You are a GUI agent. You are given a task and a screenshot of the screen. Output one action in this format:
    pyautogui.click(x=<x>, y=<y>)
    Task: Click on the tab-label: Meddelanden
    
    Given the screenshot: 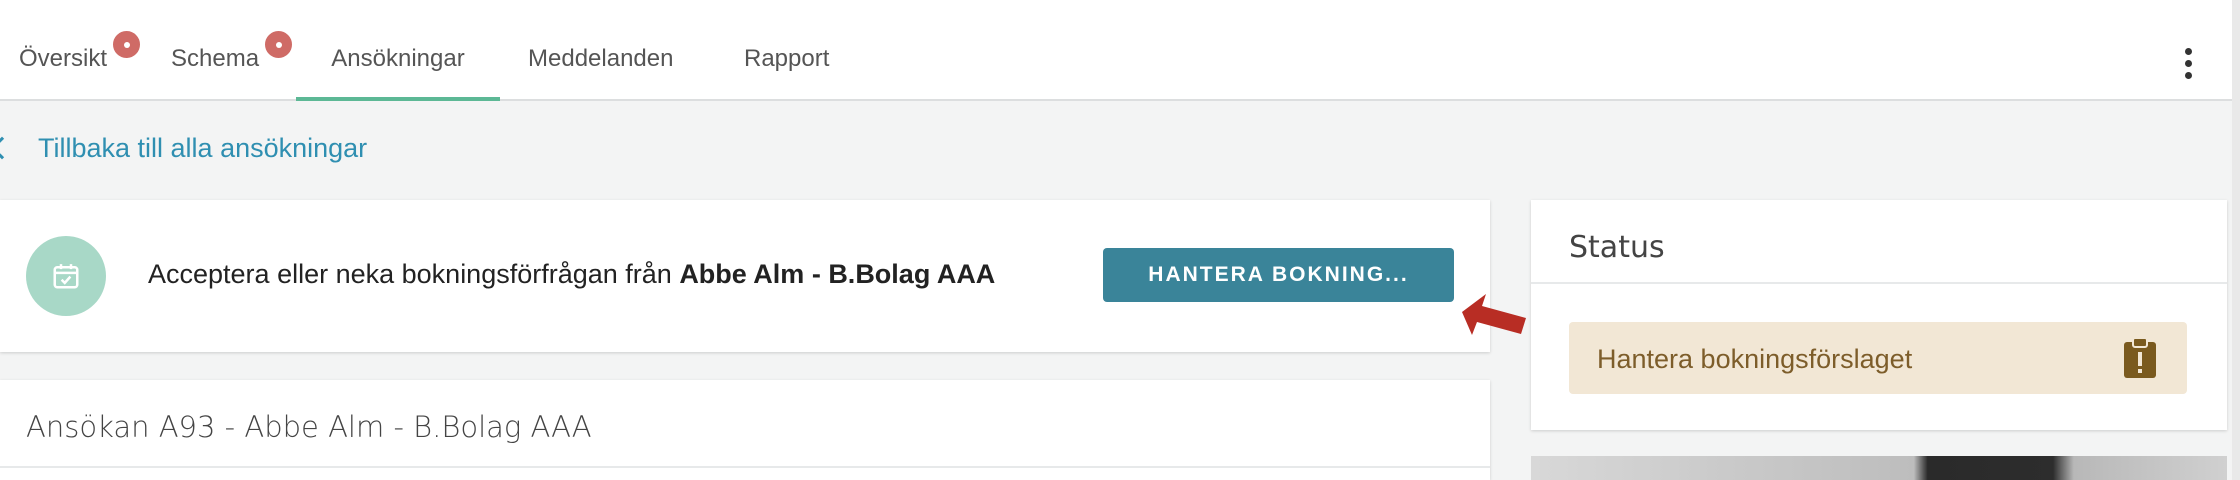 What is the action you would take?
    pyautogui.click(x=601, y=58)
    